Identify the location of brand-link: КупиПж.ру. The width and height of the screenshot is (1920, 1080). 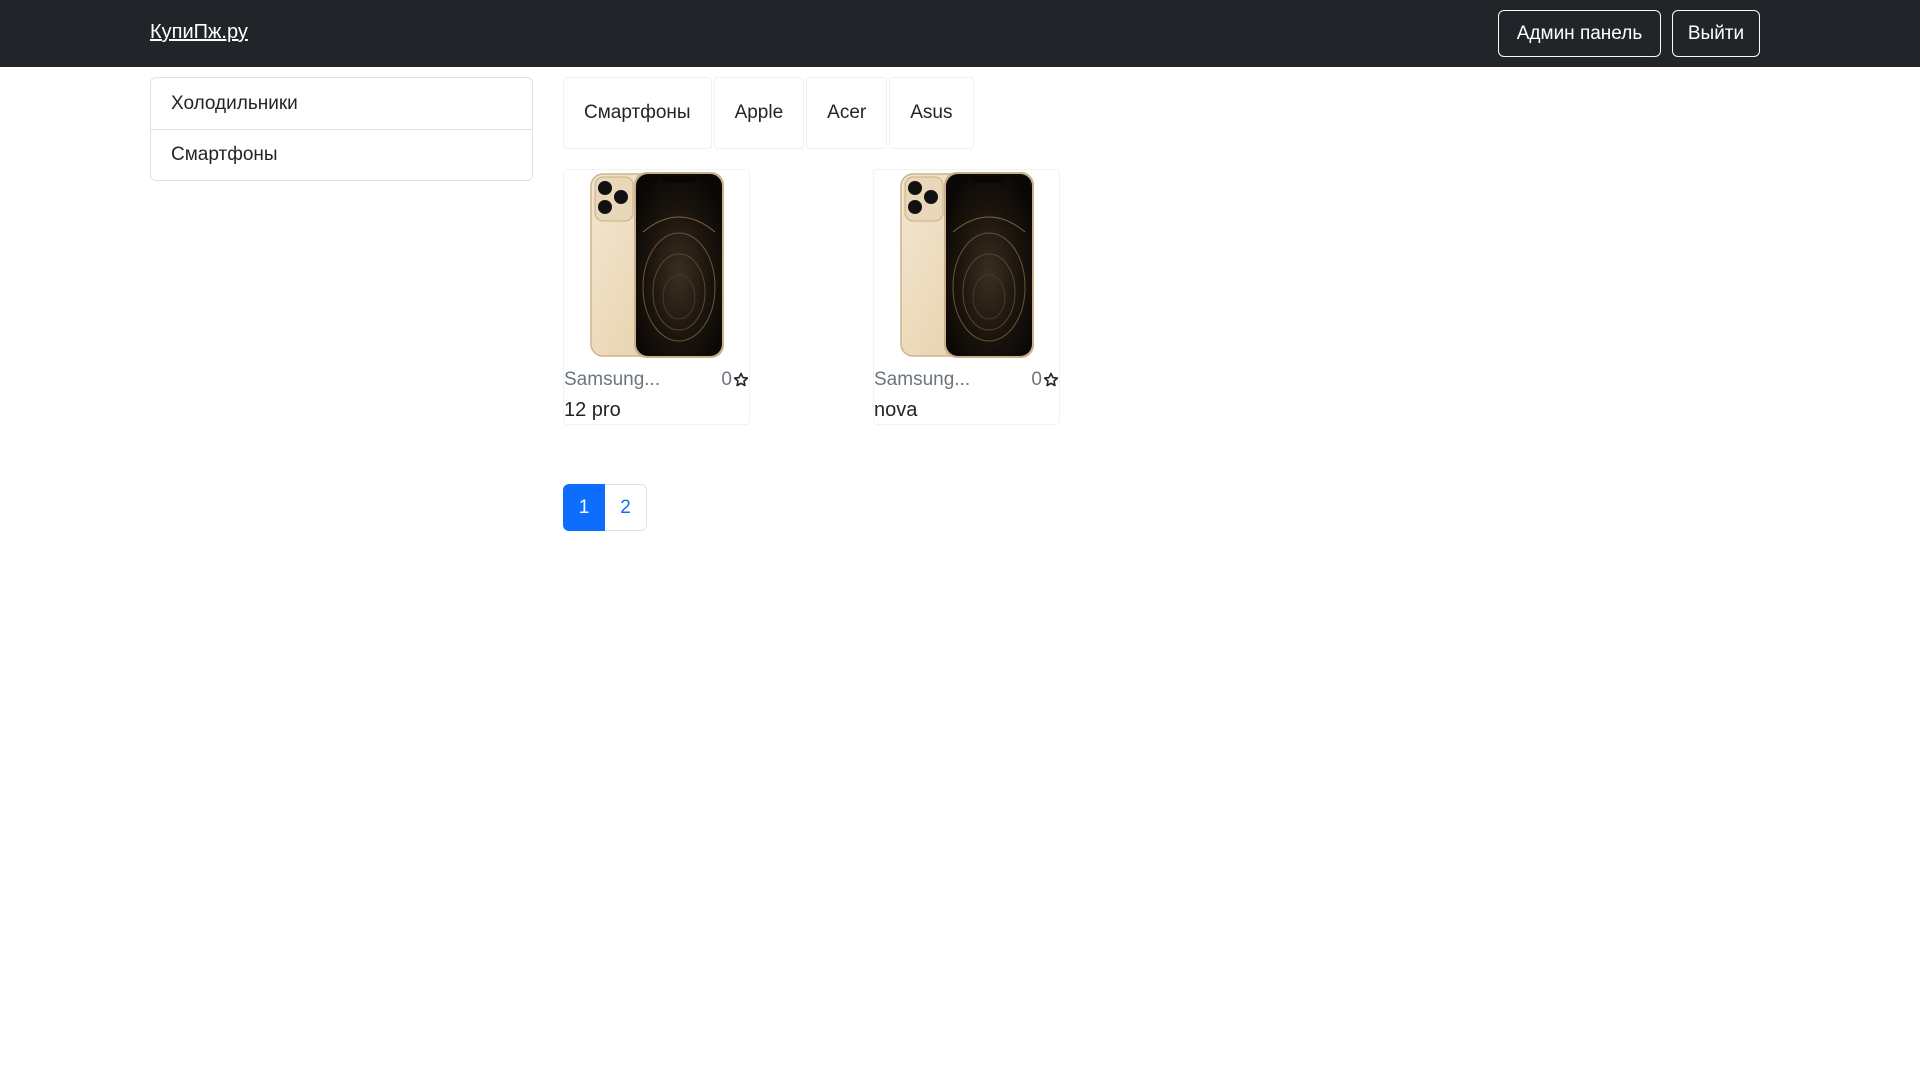
(199, 32).